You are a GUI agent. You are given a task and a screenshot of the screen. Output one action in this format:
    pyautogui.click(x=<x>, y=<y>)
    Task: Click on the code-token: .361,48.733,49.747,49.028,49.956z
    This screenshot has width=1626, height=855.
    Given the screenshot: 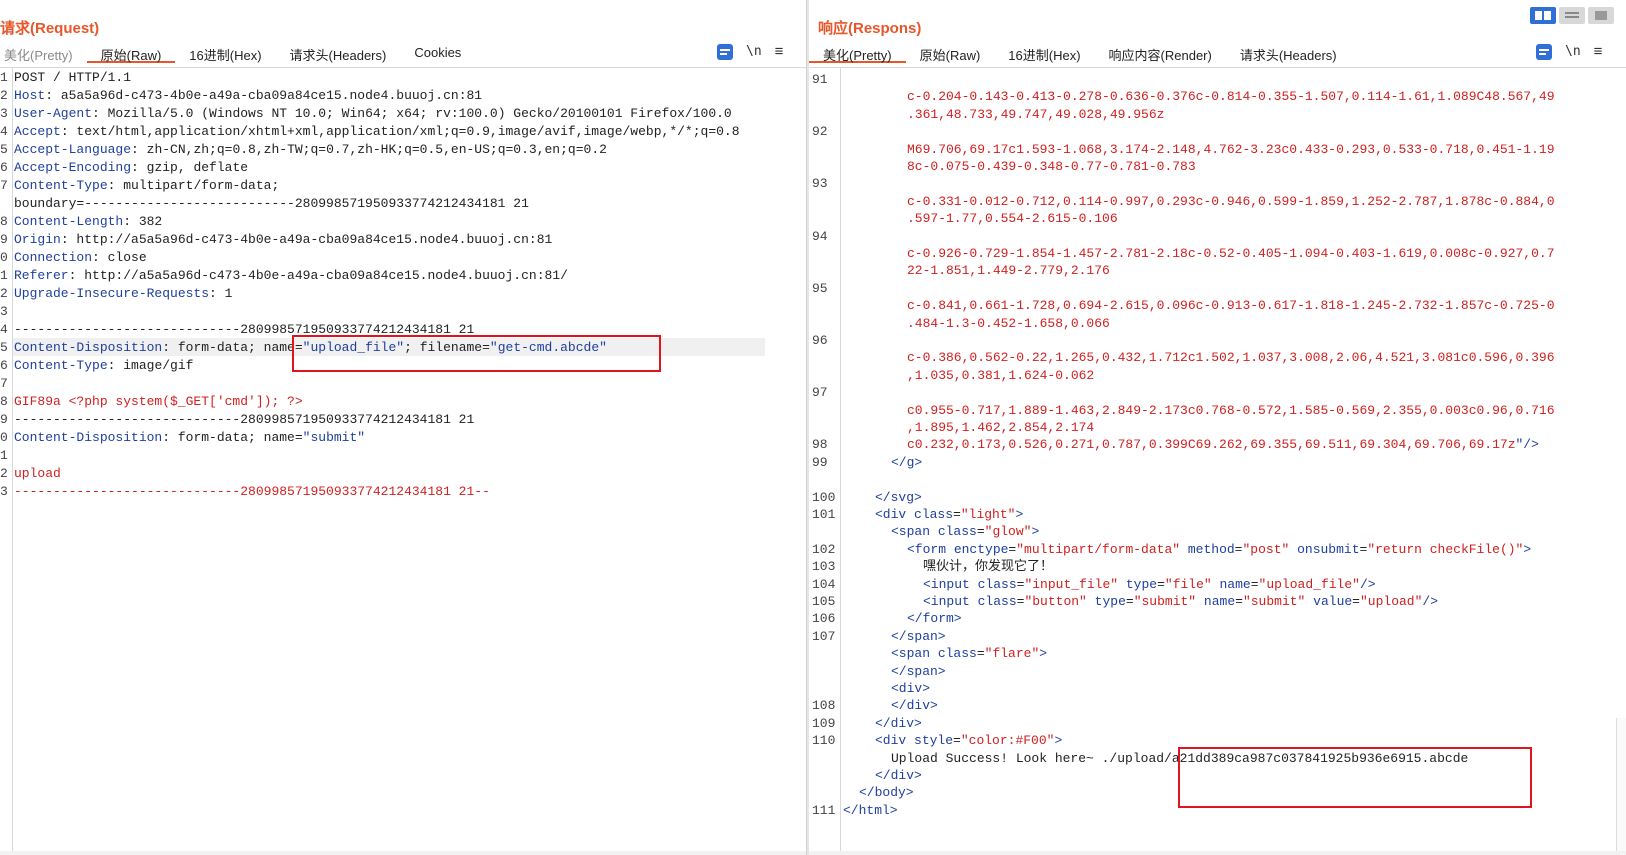 What is the action you would take?
    pyautogui.click(x=1036, y=114)
    